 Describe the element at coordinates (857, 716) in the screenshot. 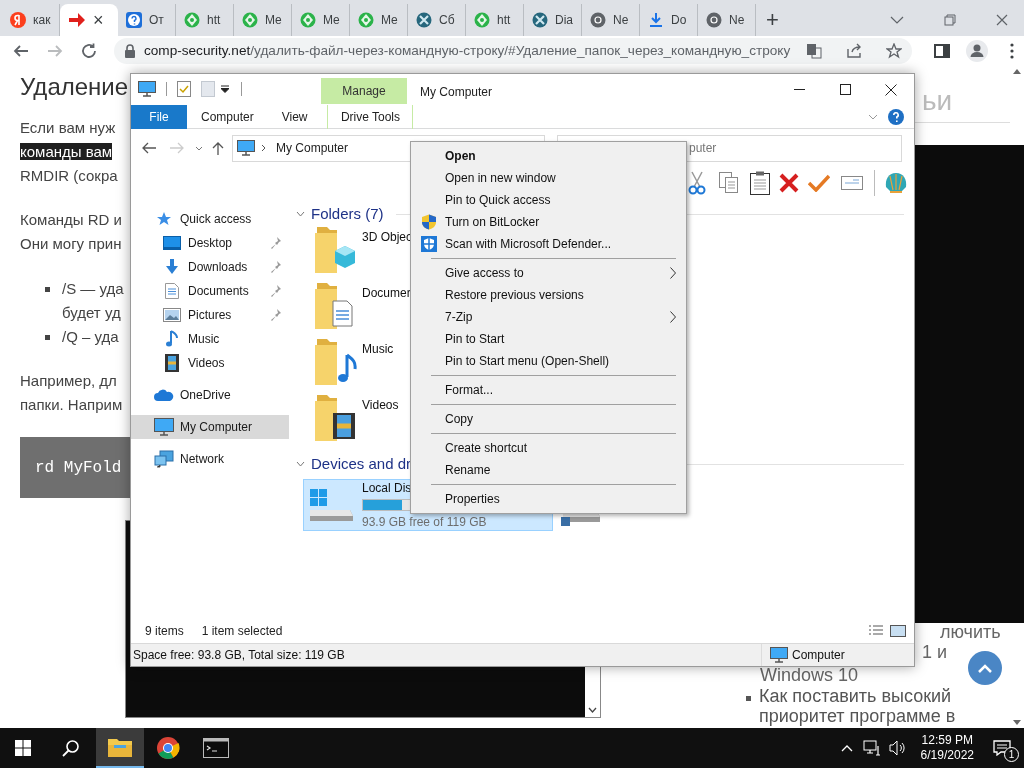

I see `text-line: приоритет программе в` at that location.